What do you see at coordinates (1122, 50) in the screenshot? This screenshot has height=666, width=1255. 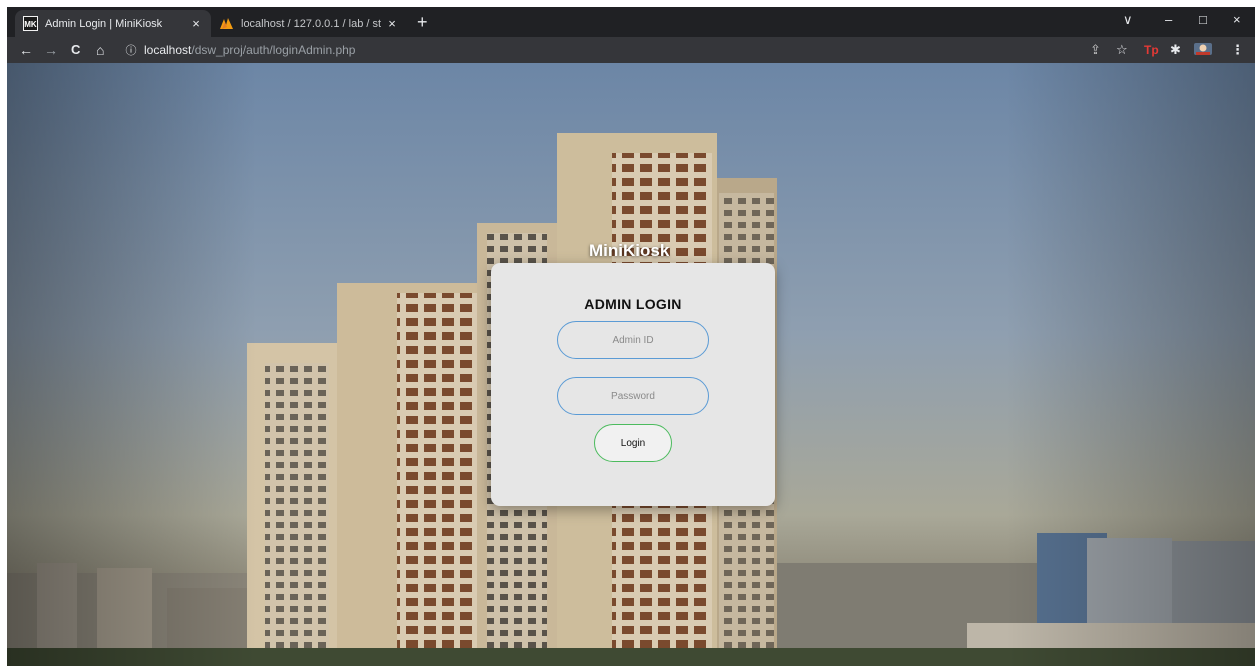 I see `bookmark-star-icon: ☆` at bounding box center [1122, 50].